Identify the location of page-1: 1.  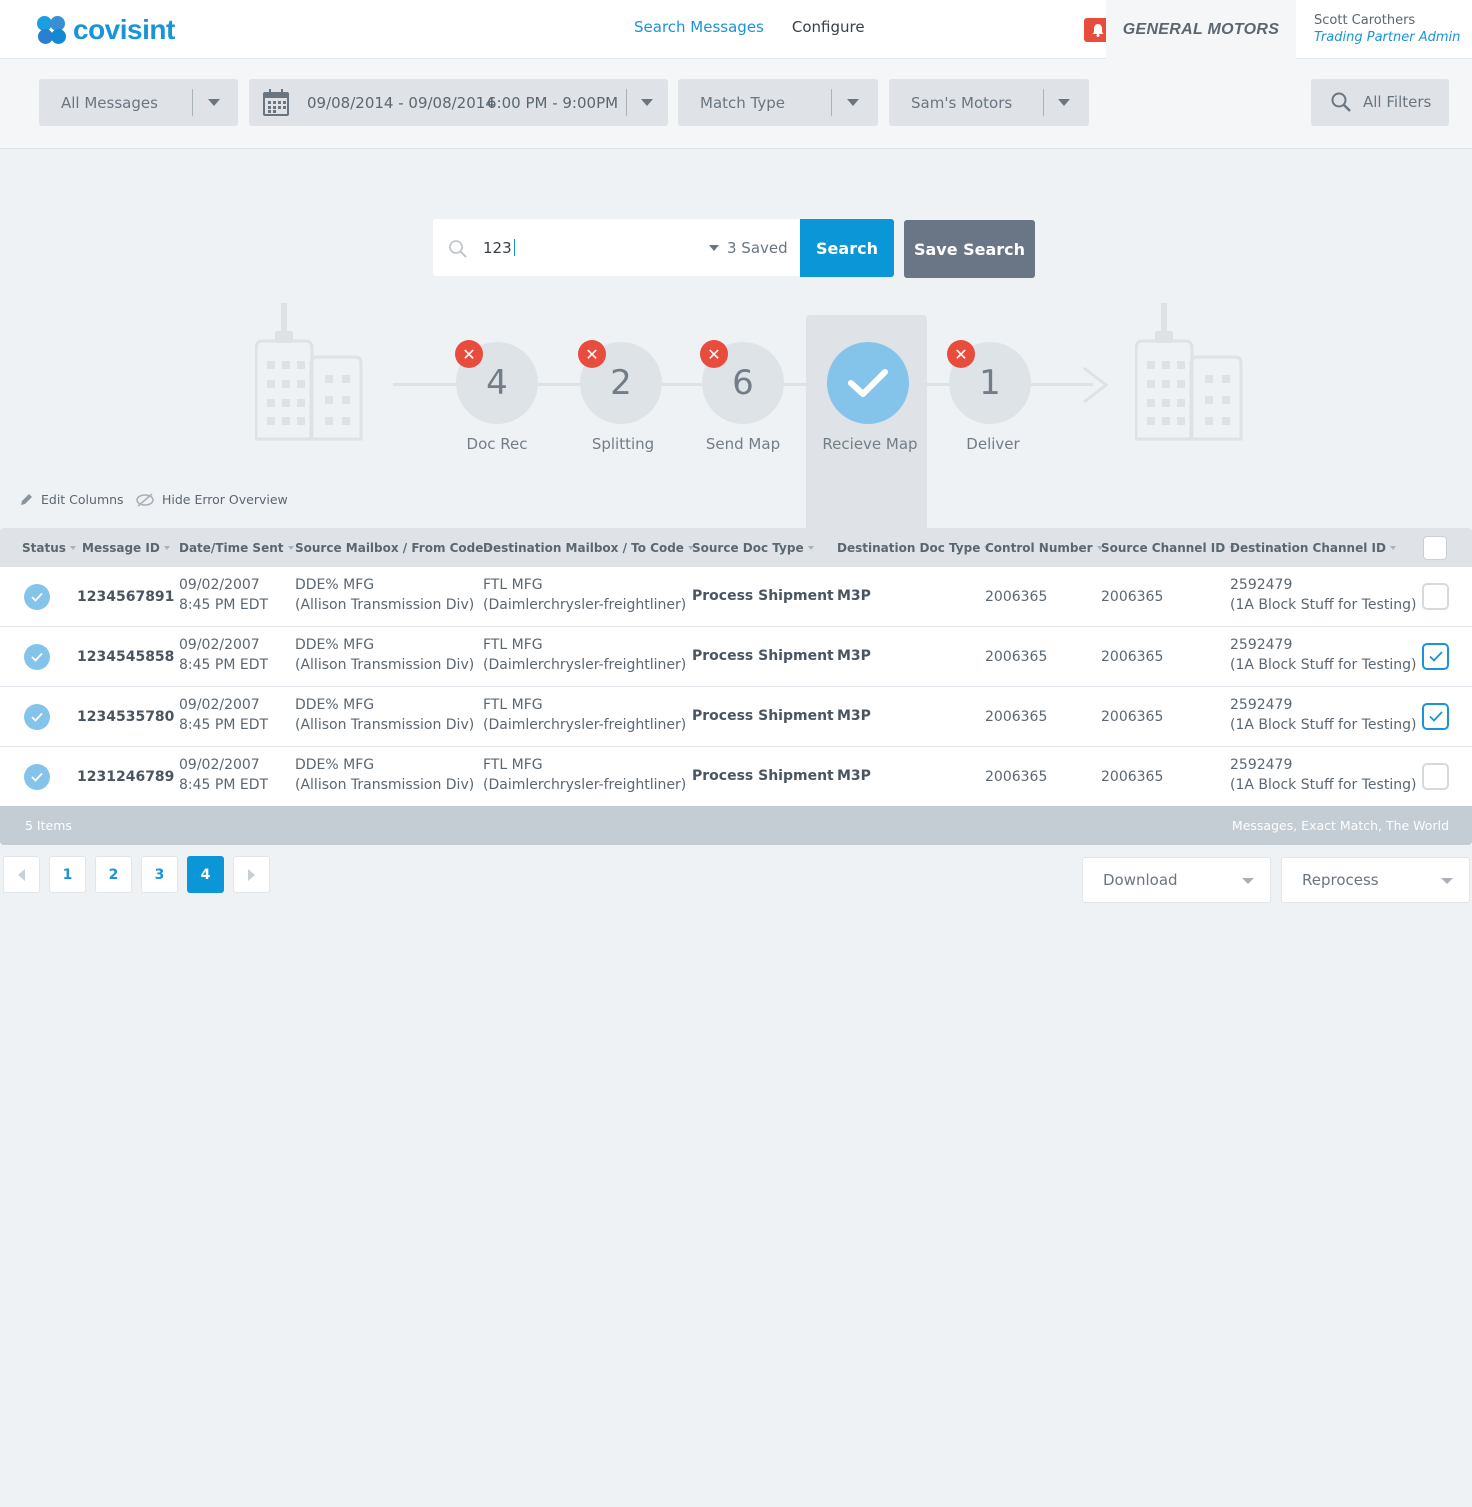
(67, 874).